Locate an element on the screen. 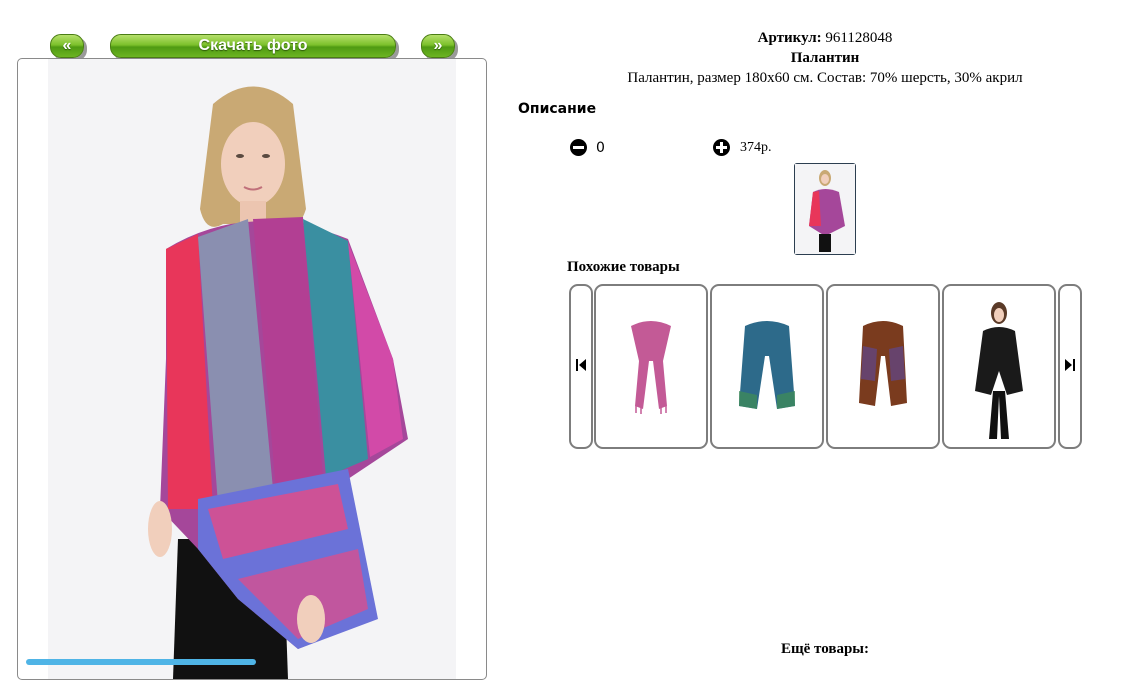 This screenshot has width=1148, height=680. similar-item-black-cardigan is located at coordinates (999, 366).